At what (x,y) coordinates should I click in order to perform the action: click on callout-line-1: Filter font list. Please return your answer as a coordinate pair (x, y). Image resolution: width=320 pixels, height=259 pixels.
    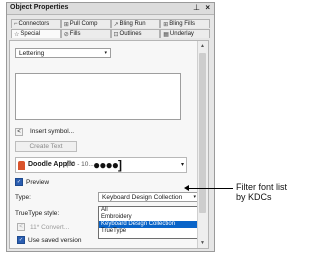
    Looking at the image, I should click on (262, 187).